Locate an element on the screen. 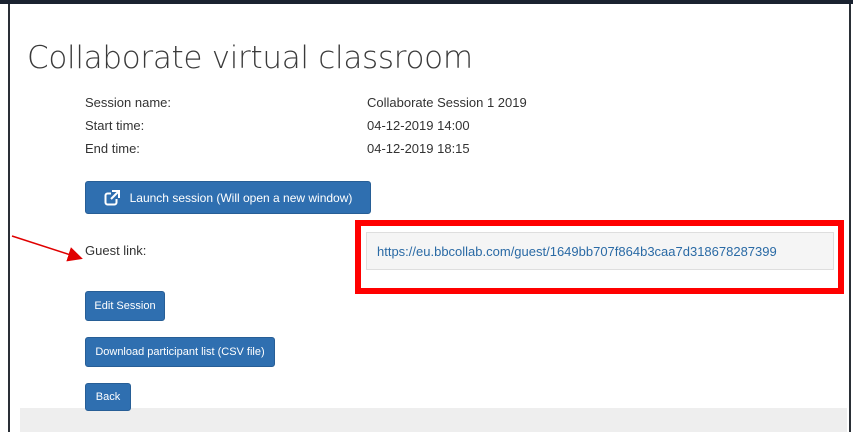 This screenshot has width=853, height=432. launch-session-button: Launch session (Will open a new window) is located at coordinates (228, 197).